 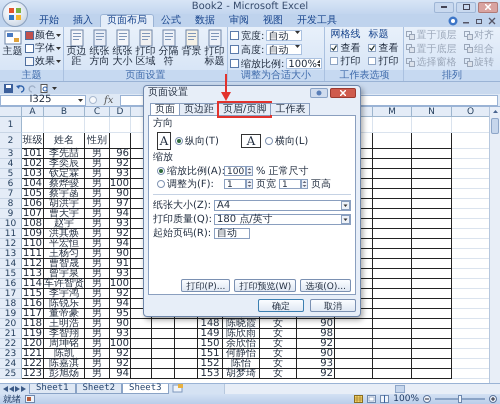 What do you see at coordinates (11, 364) in the screenshot?
I see `row-header: 24` at bounding box center [11, 364].